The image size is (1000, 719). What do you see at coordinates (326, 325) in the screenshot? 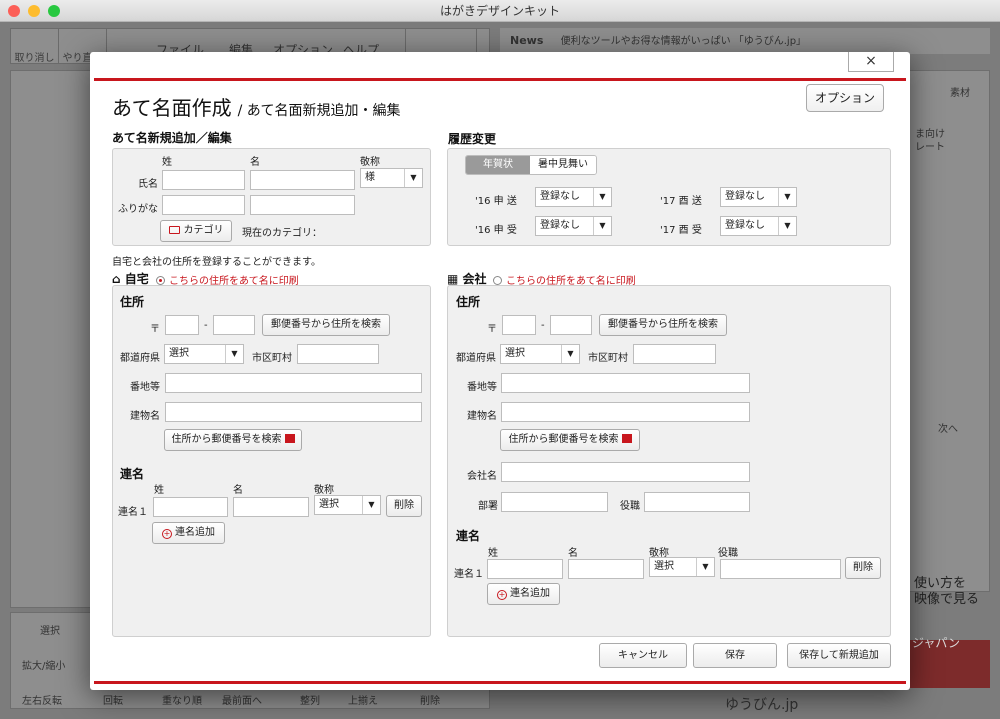
I see `home-search-address-button: 郵便番号から住所を検索` at bounding box center [326, 325].